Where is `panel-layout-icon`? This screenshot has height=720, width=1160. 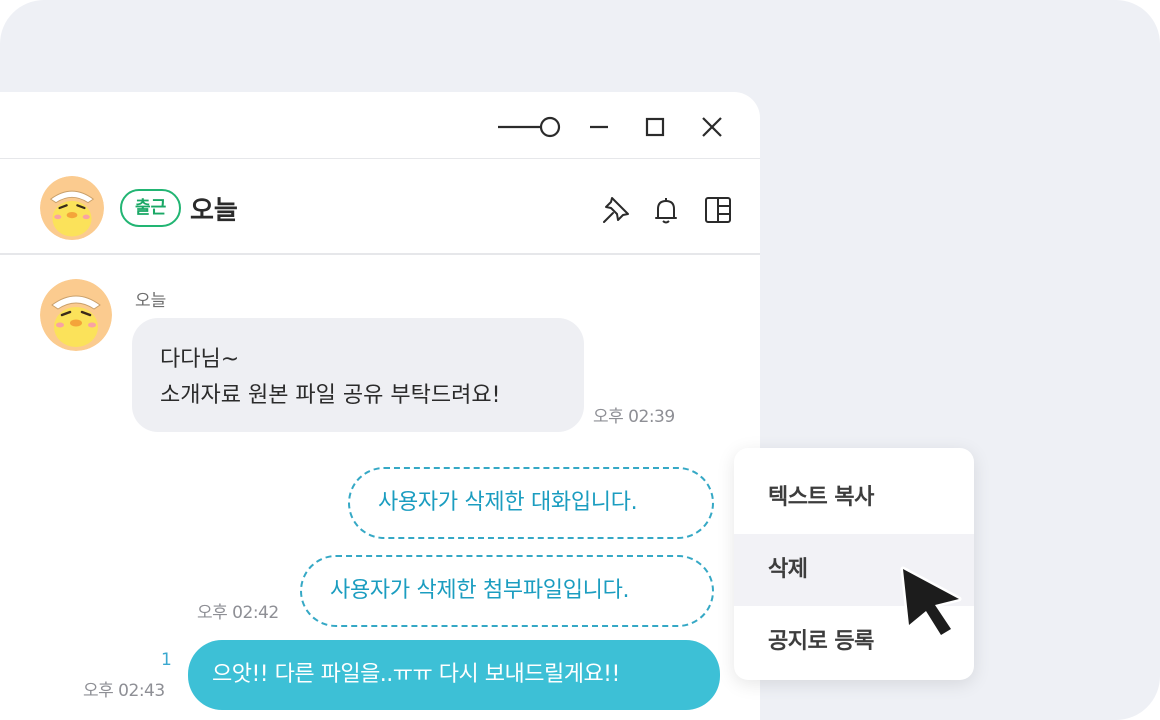 panel-layout-icon is located at coordinates (718, 210).